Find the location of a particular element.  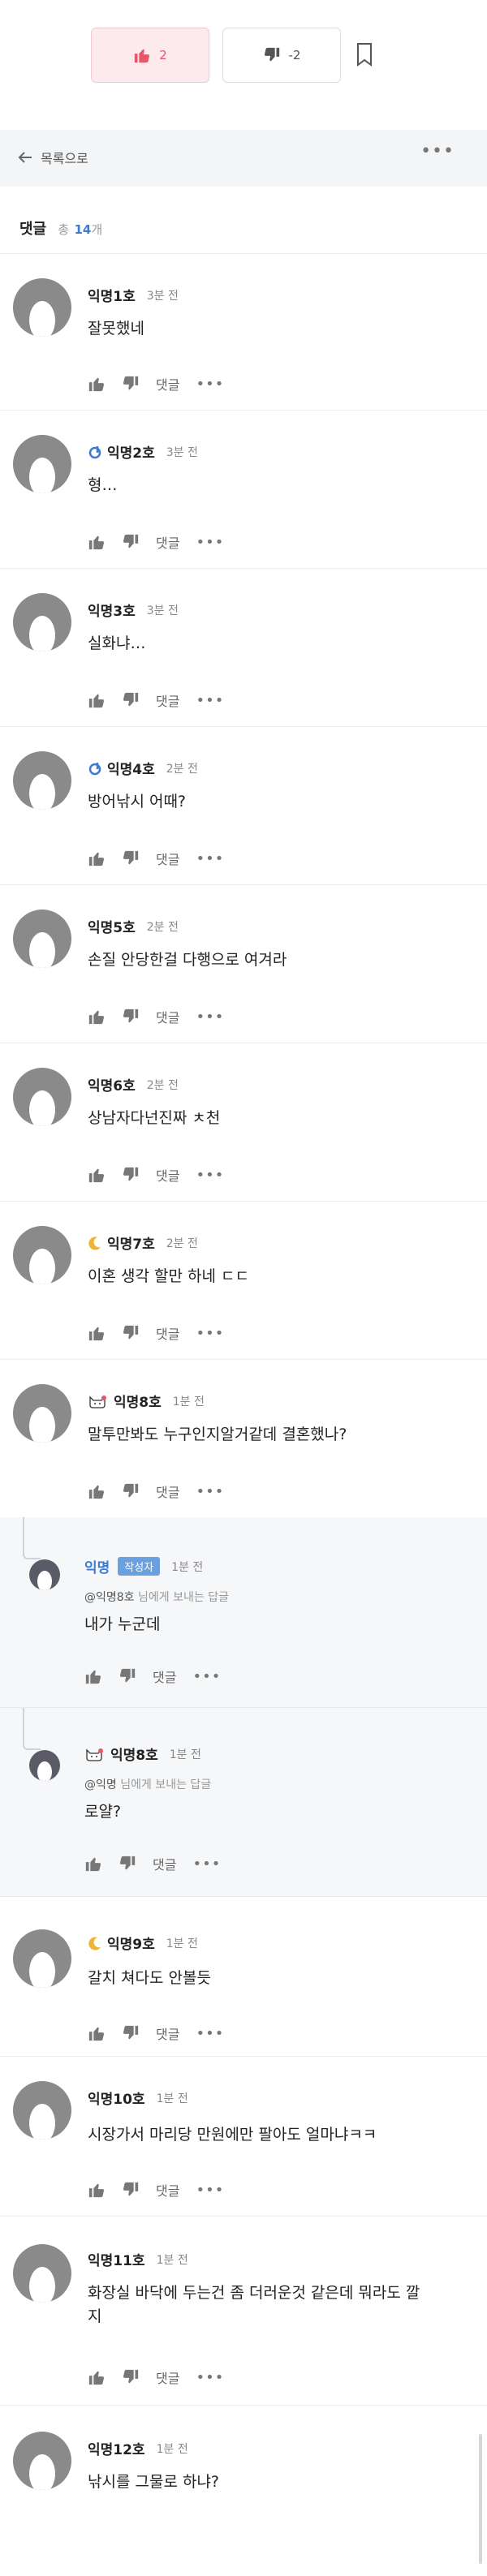

reply-target: @익명 님에게 보내는 답글 is located at coordinates (148, 1784).